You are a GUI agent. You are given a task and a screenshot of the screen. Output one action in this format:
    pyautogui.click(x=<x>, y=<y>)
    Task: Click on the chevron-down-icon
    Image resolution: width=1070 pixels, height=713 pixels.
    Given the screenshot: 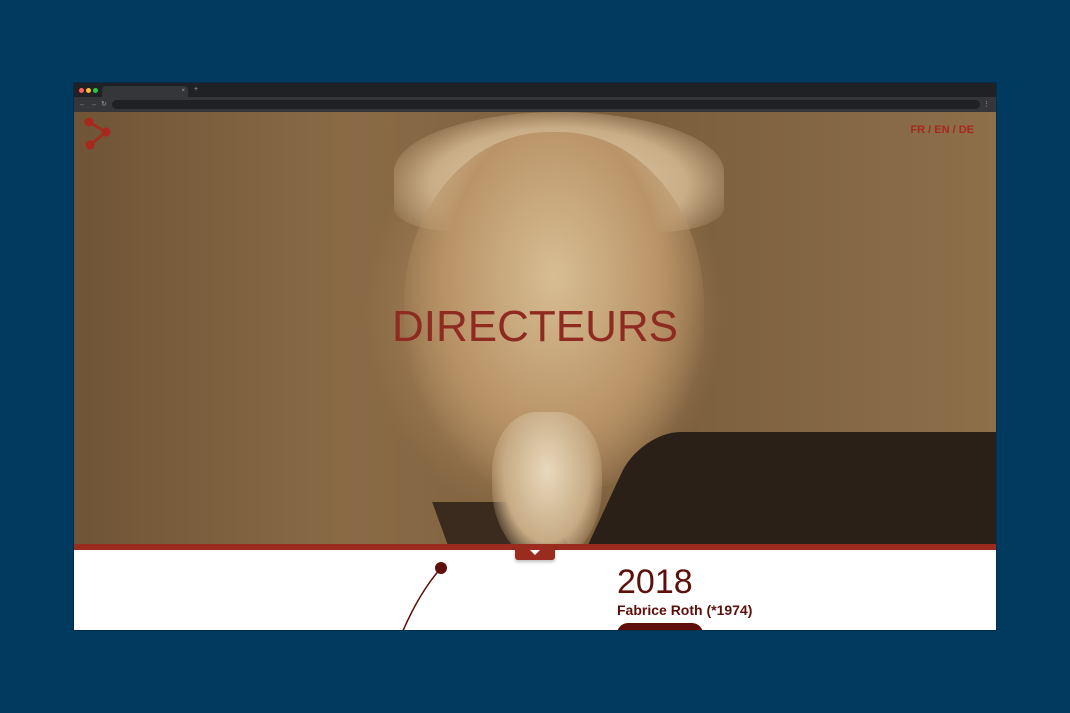 What is the action you would take?
    pyautogui.click(x=535, y=552)
    